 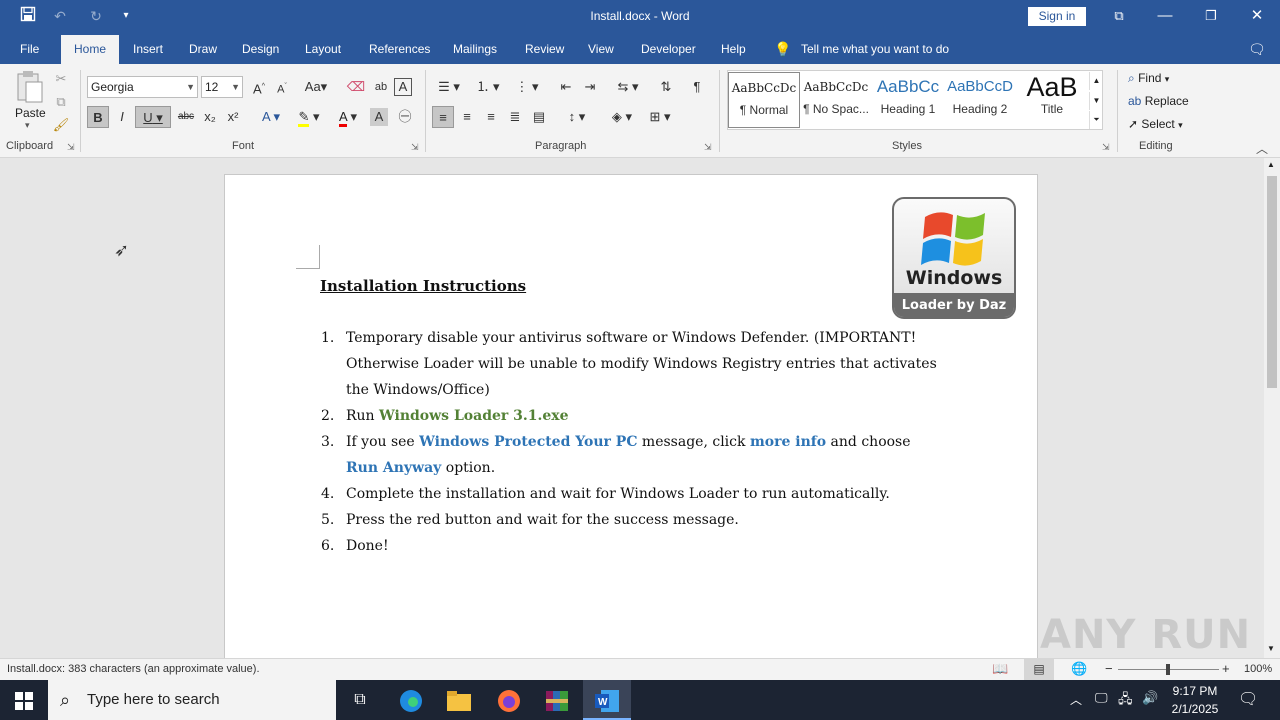 What do you see at coordinates (1125, 701) in the screenshot?
I see `network-icon: 🖧` at bounding box center [1125, 701].